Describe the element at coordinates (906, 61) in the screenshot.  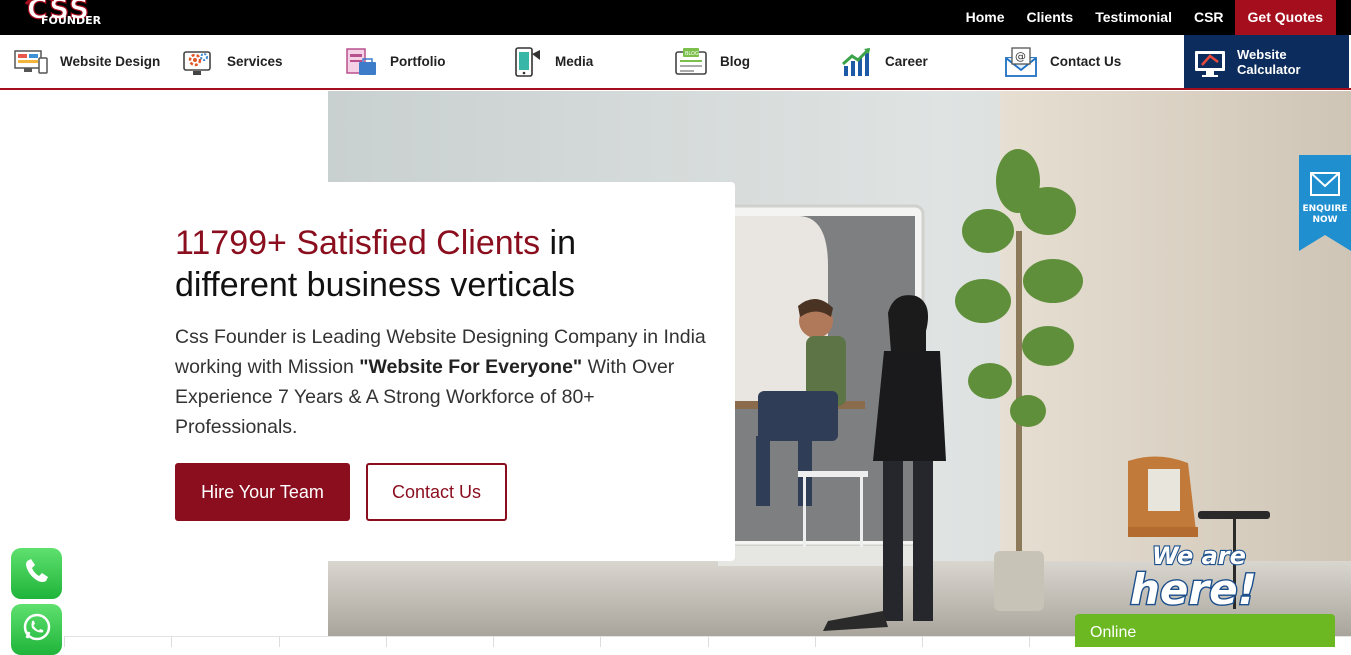
I see `nav-label: Career` at that location.